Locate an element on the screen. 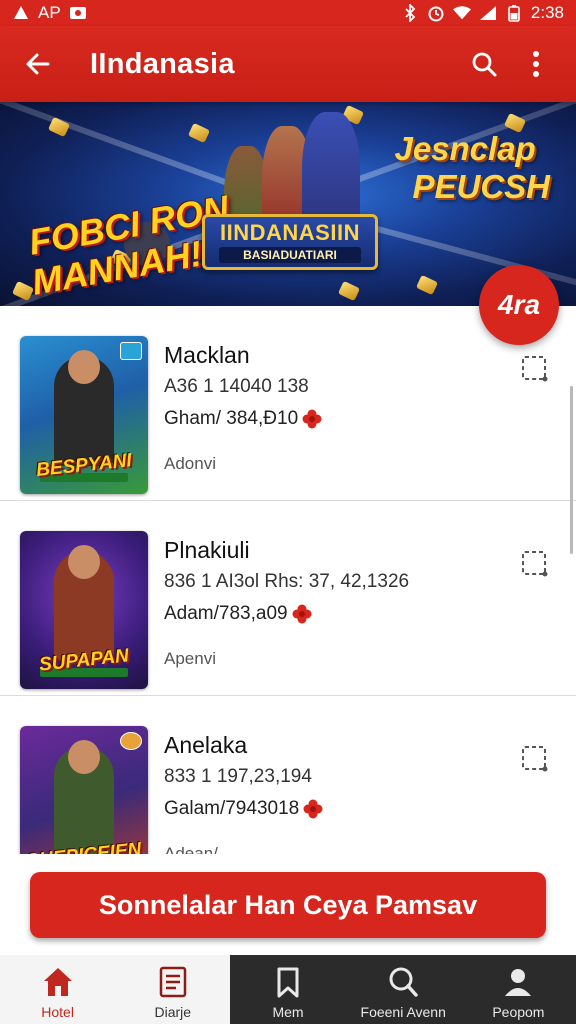  nav-item-diarje: Diarje is located at coordinates (173, 989).